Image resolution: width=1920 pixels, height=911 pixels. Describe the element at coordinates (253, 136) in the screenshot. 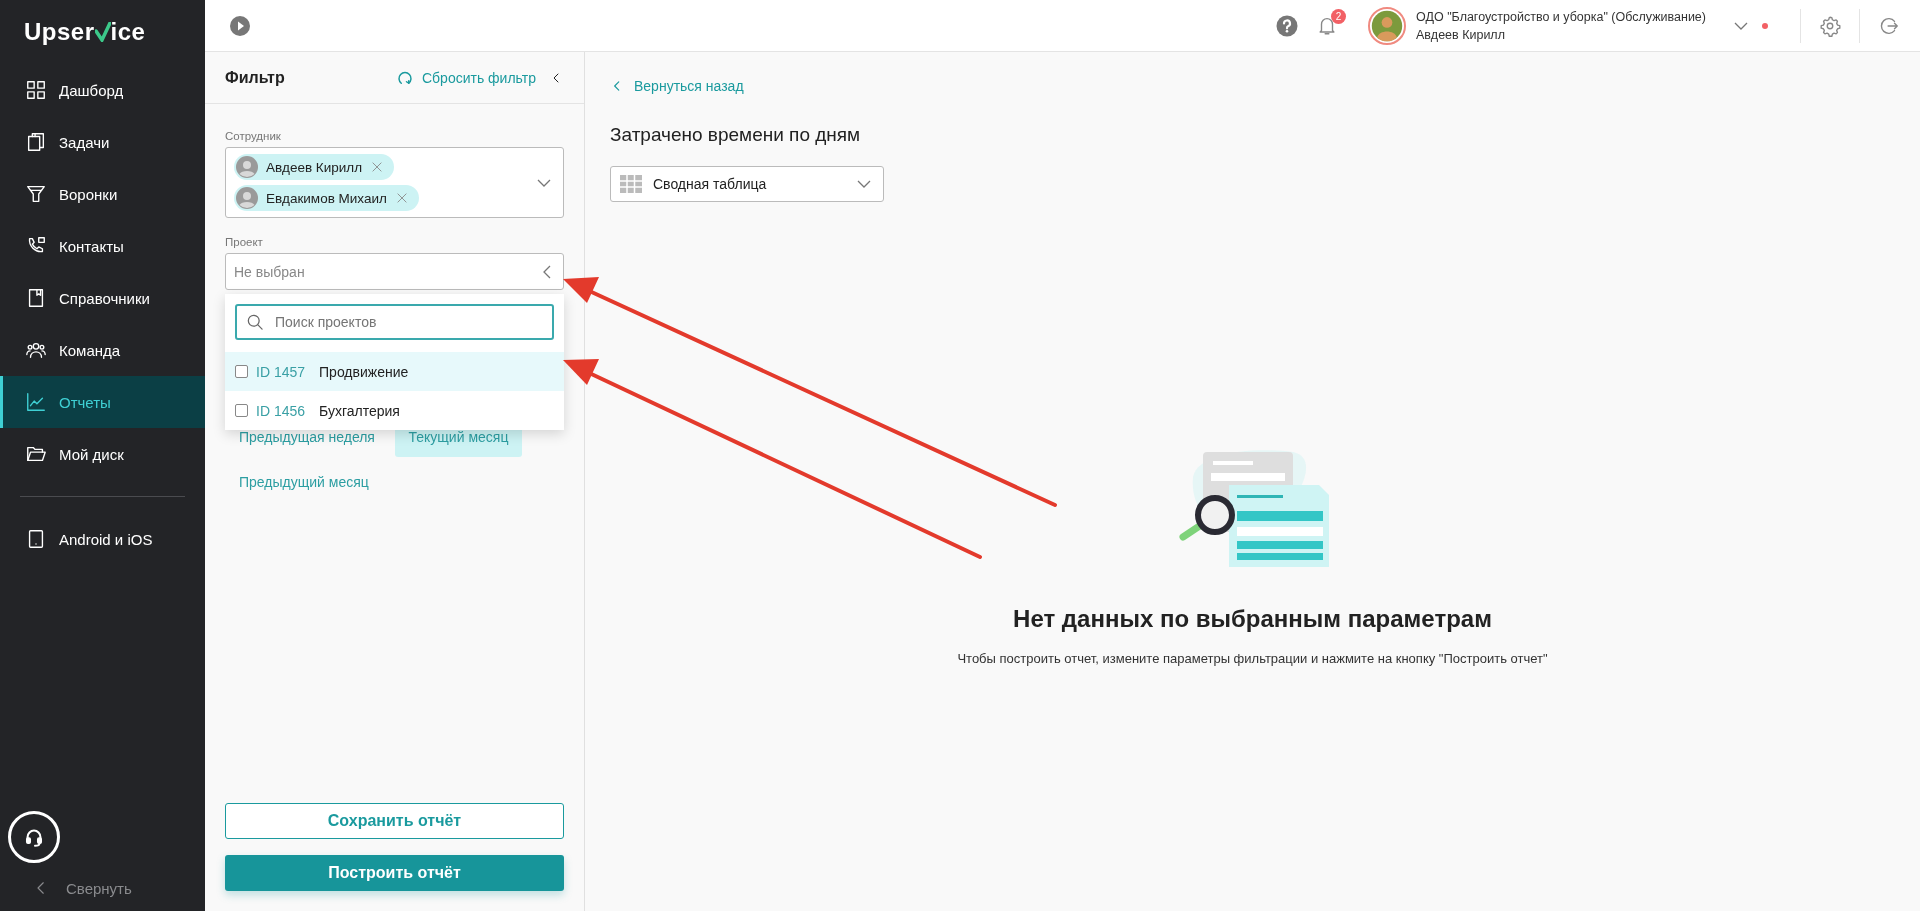

I see `field-label: Сотрудник` at that location.